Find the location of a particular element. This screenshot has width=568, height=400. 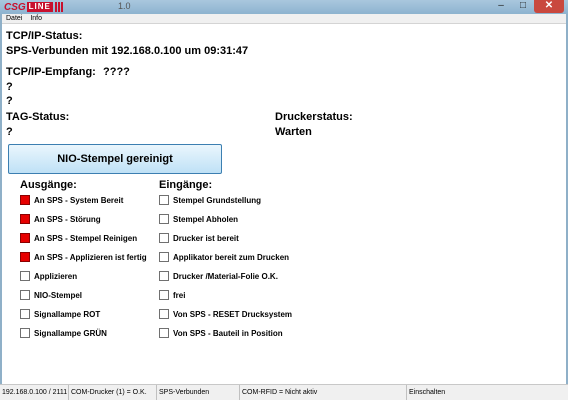

eingang-label: Von SPS - RESET Drucksystem is located at coordinates (232, 314).